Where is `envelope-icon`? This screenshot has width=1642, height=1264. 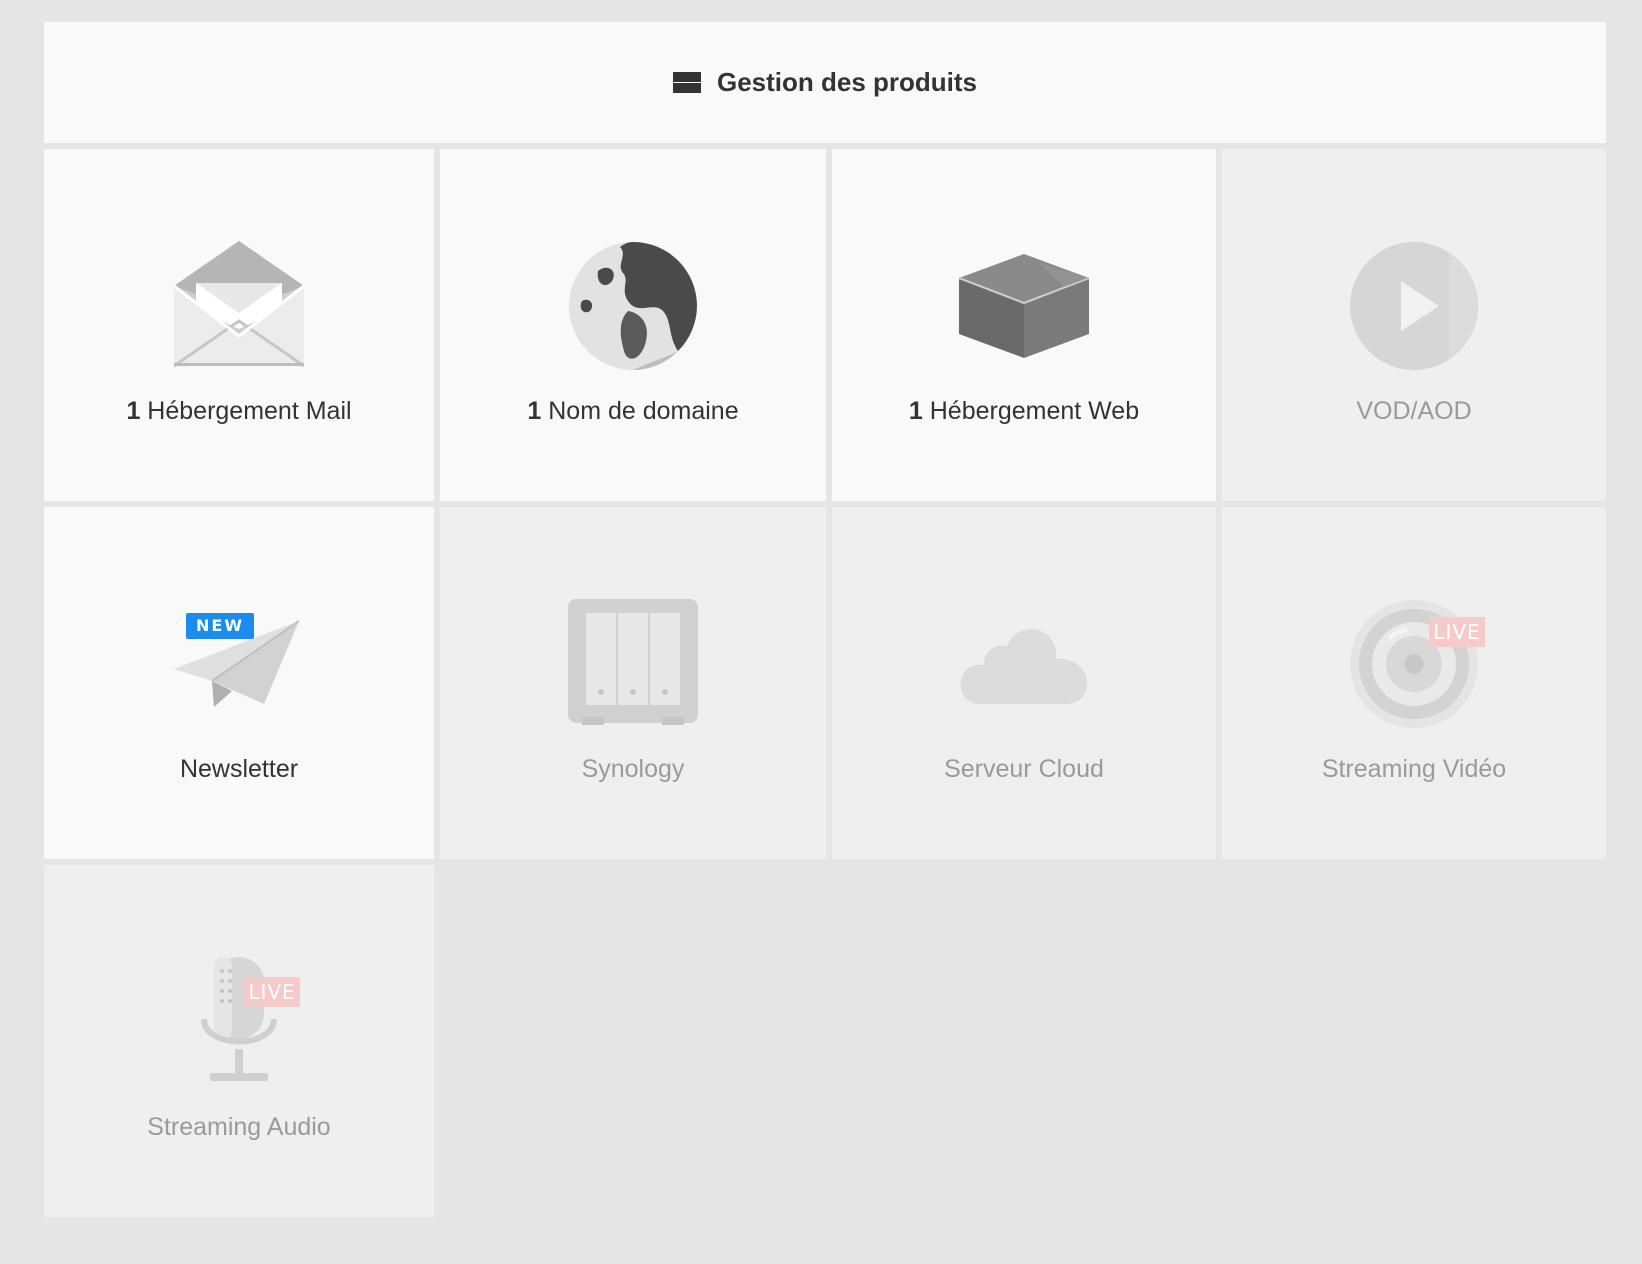
envelope-icon is located at coordinates (239, 306).